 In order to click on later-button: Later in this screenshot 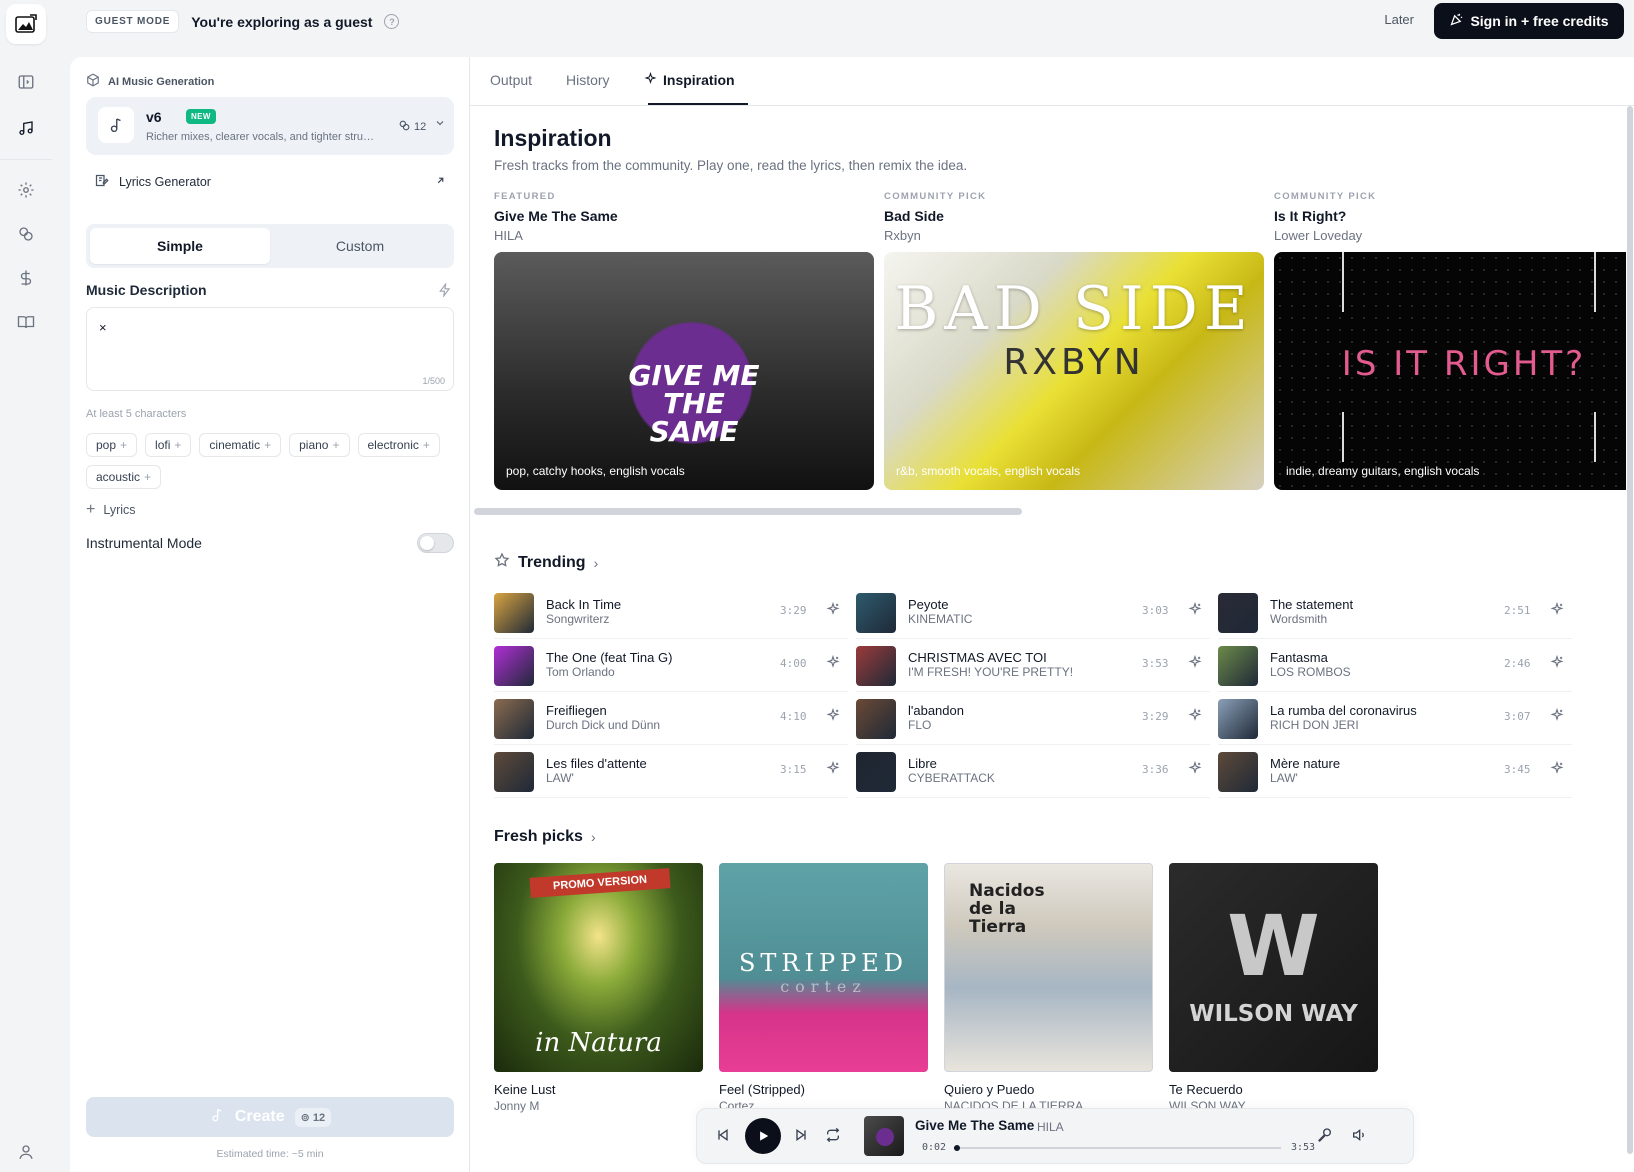, I will do `click(1399, 19)`.